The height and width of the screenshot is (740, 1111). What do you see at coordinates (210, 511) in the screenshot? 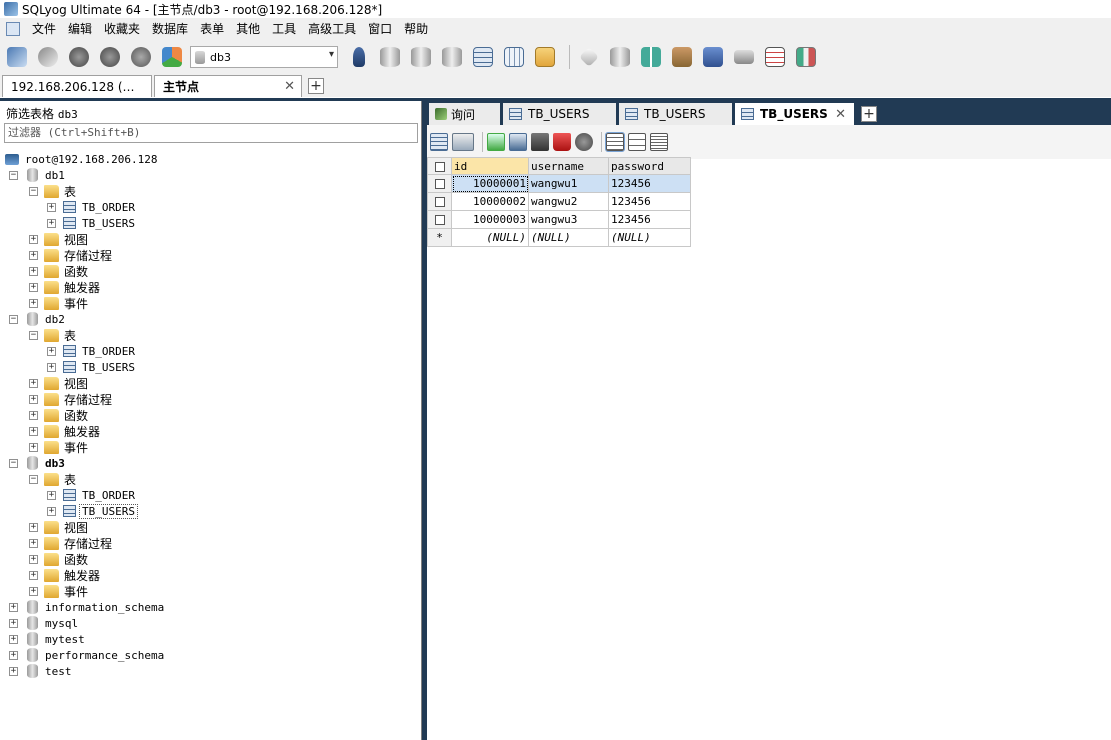
I see `tree-table-selected: + TB_USERS` at bounding box center [210, 511].